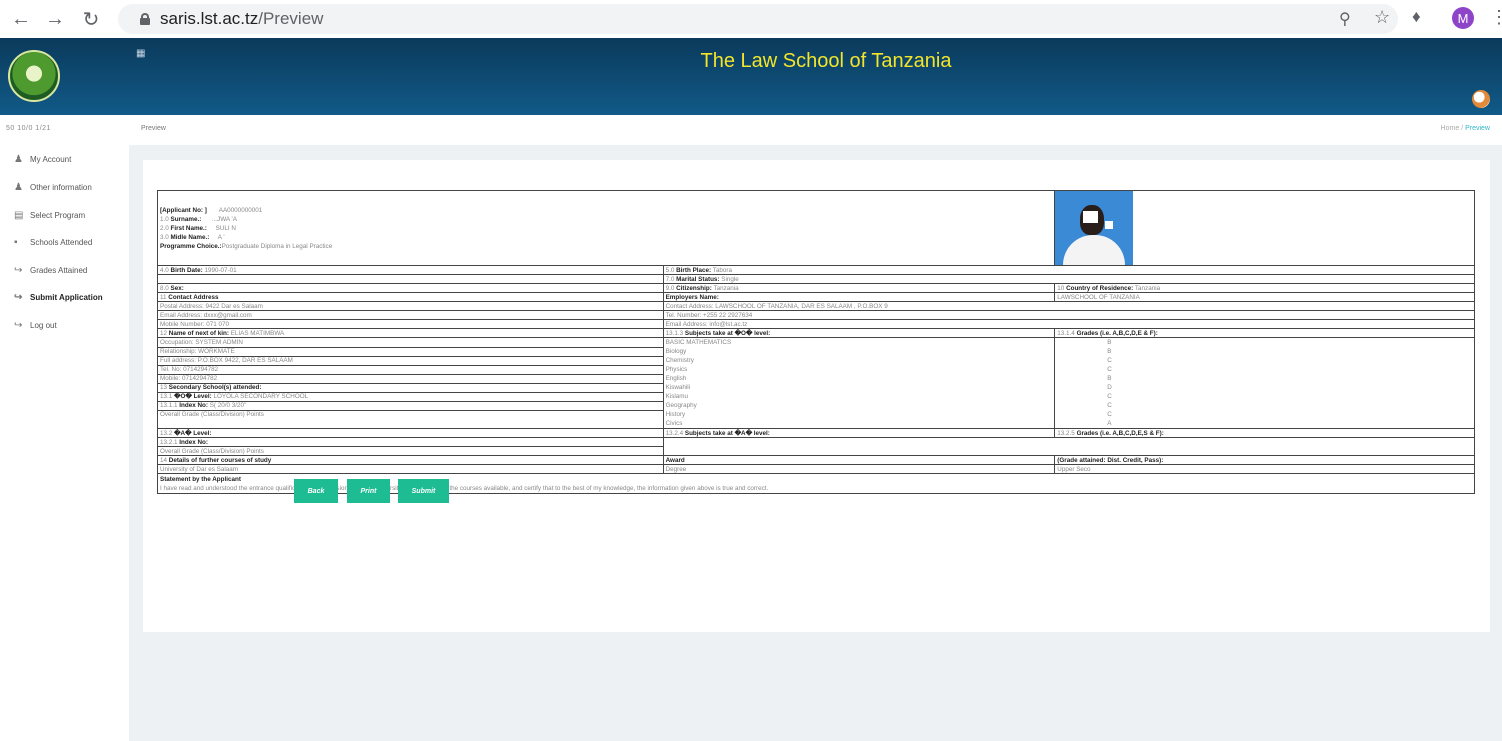  I want to click on applicant-photo, so click(1094, 228).